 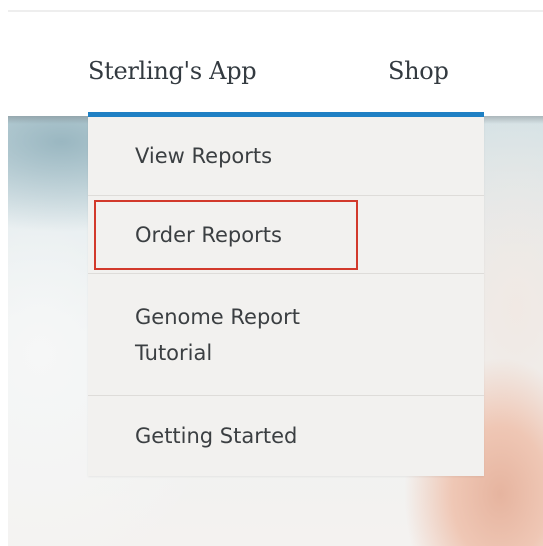 I want to click on nav-item-sterlings-app: Sterling's App, so click(x=172, y=71).